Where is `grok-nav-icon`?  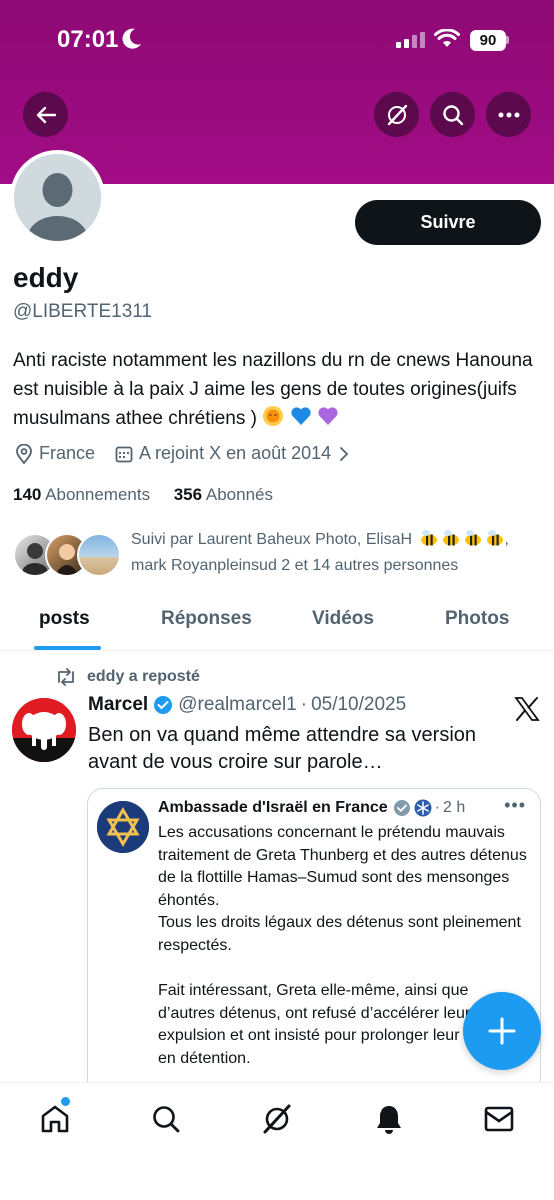 grok-nav-icon is located at coordinates (277, 1119).